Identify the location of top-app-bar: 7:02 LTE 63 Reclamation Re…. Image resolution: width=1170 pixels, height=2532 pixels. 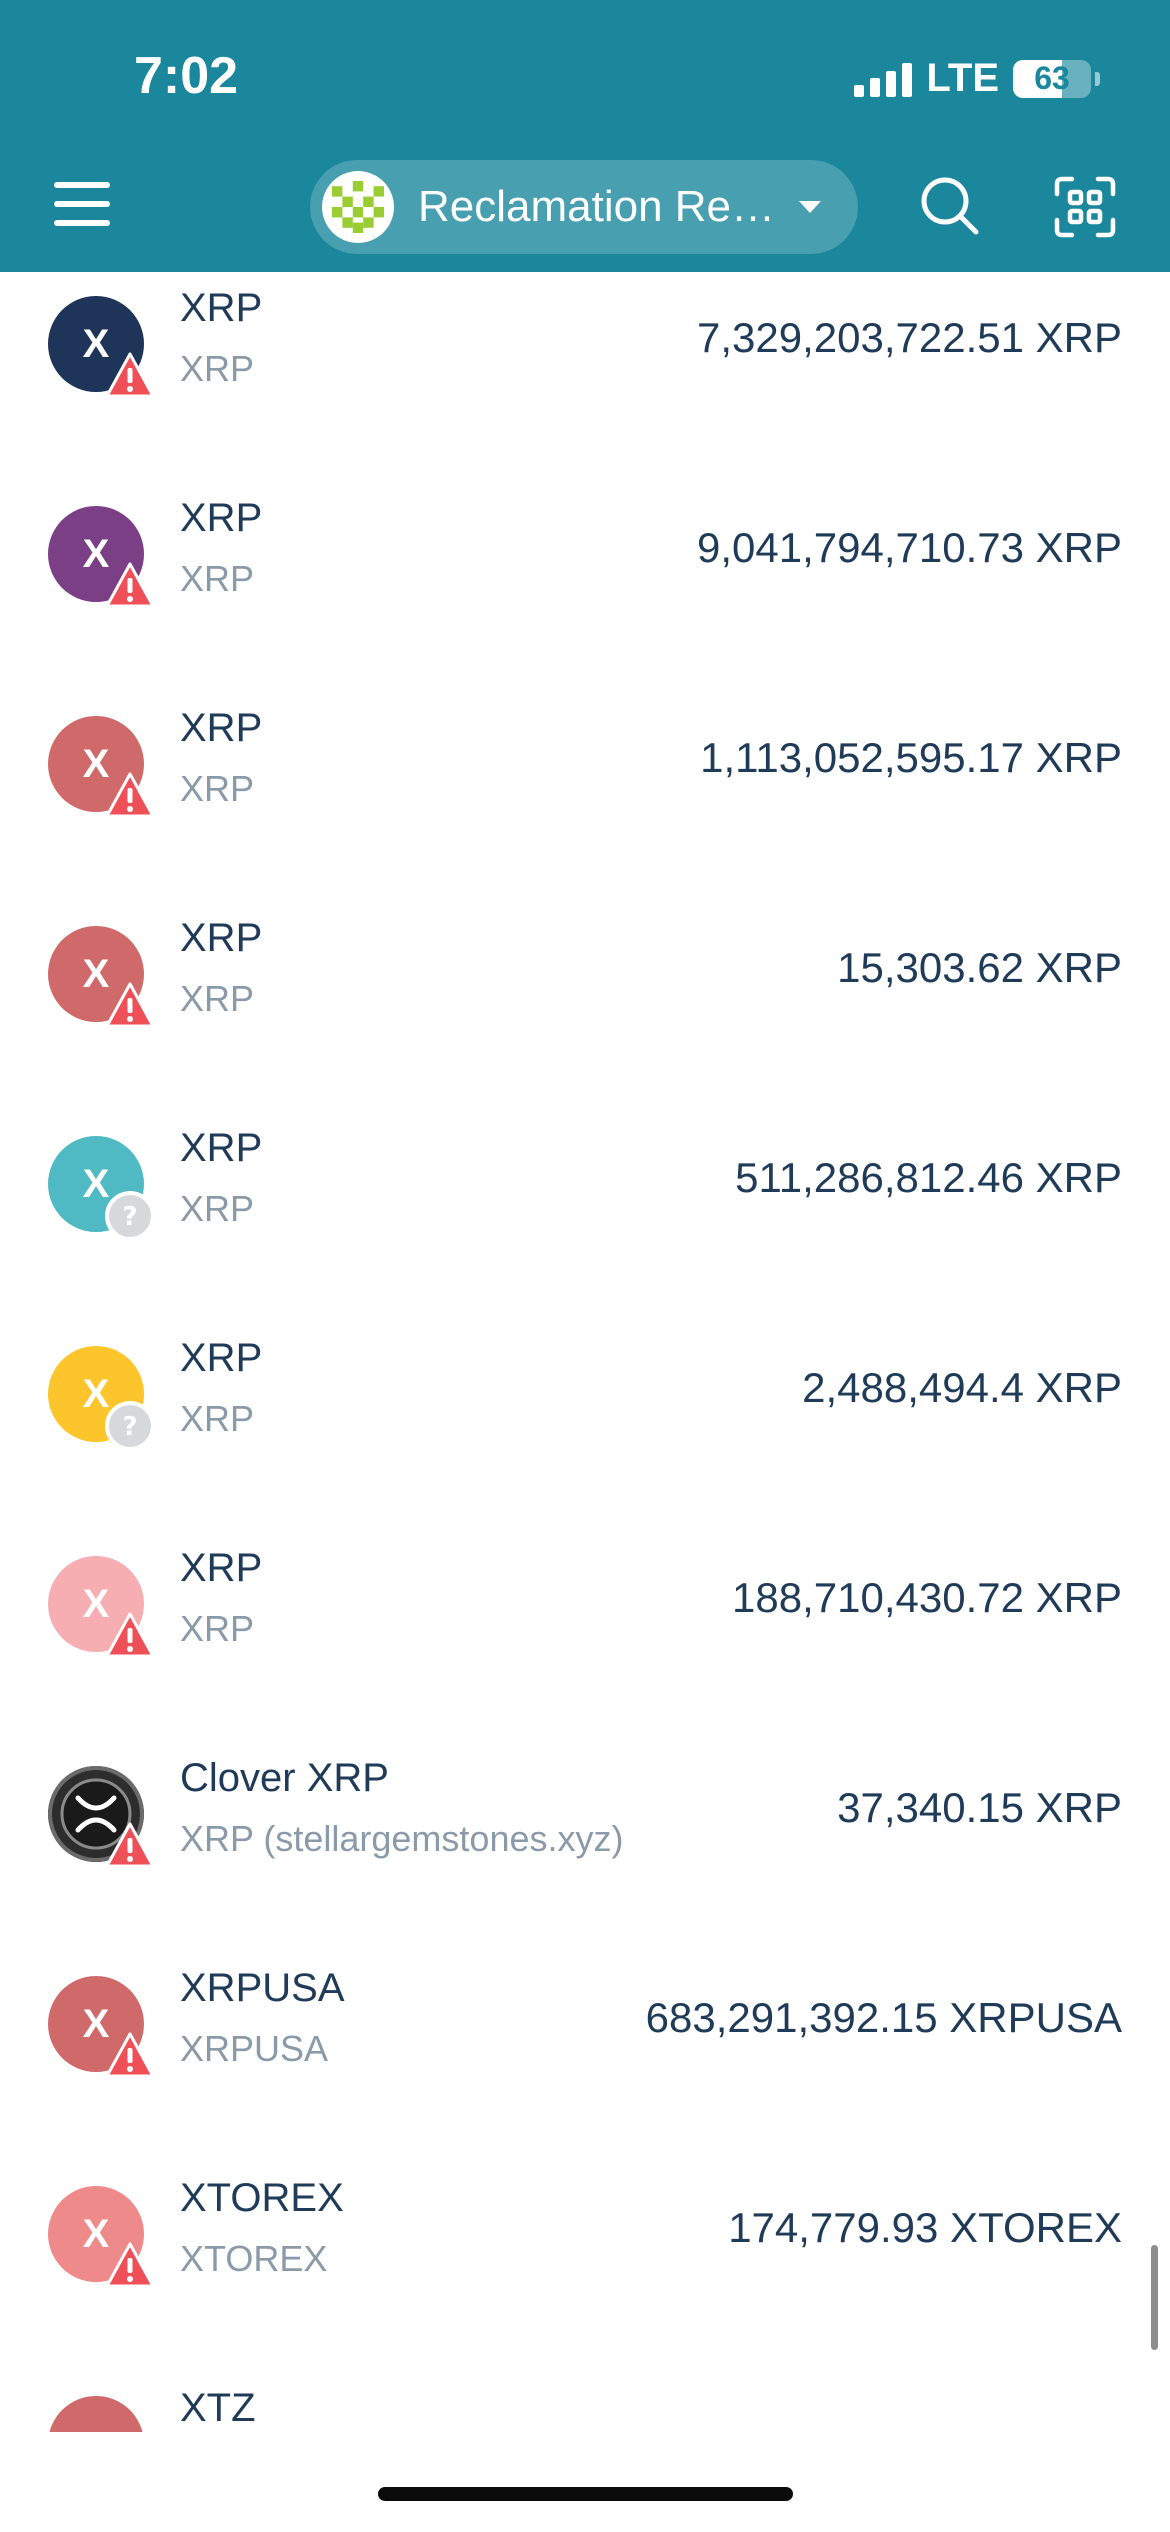
(585, 136).